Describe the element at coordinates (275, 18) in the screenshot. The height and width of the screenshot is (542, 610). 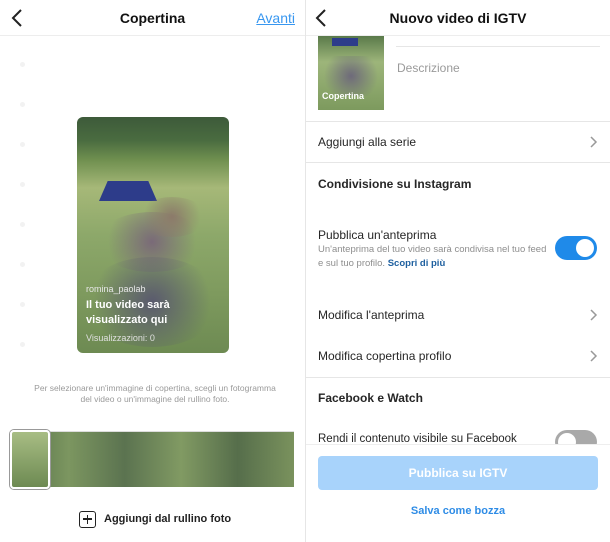
I see `next-button: Avanti` at that location.